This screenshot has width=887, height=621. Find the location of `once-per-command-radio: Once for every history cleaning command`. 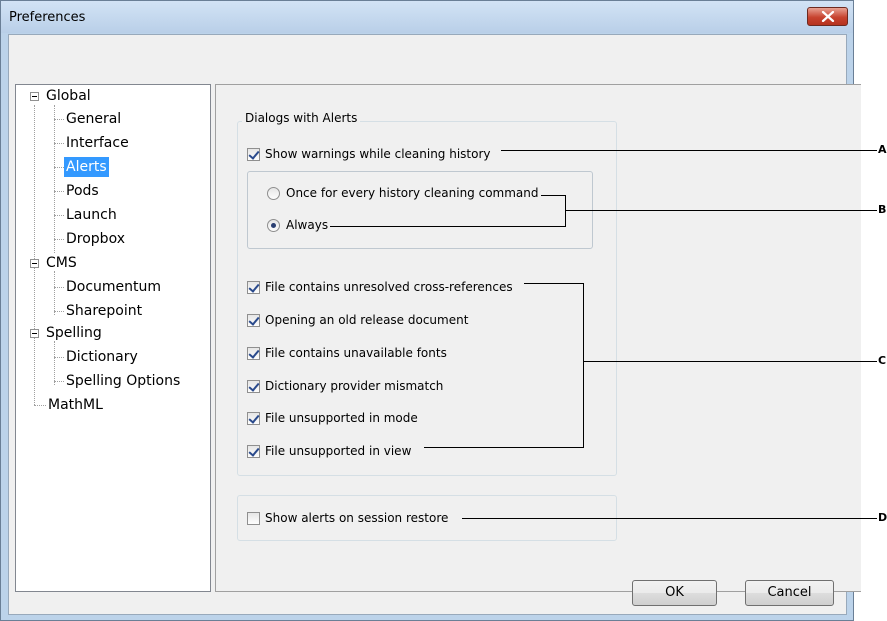

once-per-command-radio: Once for every history cleaning command is located at coordinates (403, 193).